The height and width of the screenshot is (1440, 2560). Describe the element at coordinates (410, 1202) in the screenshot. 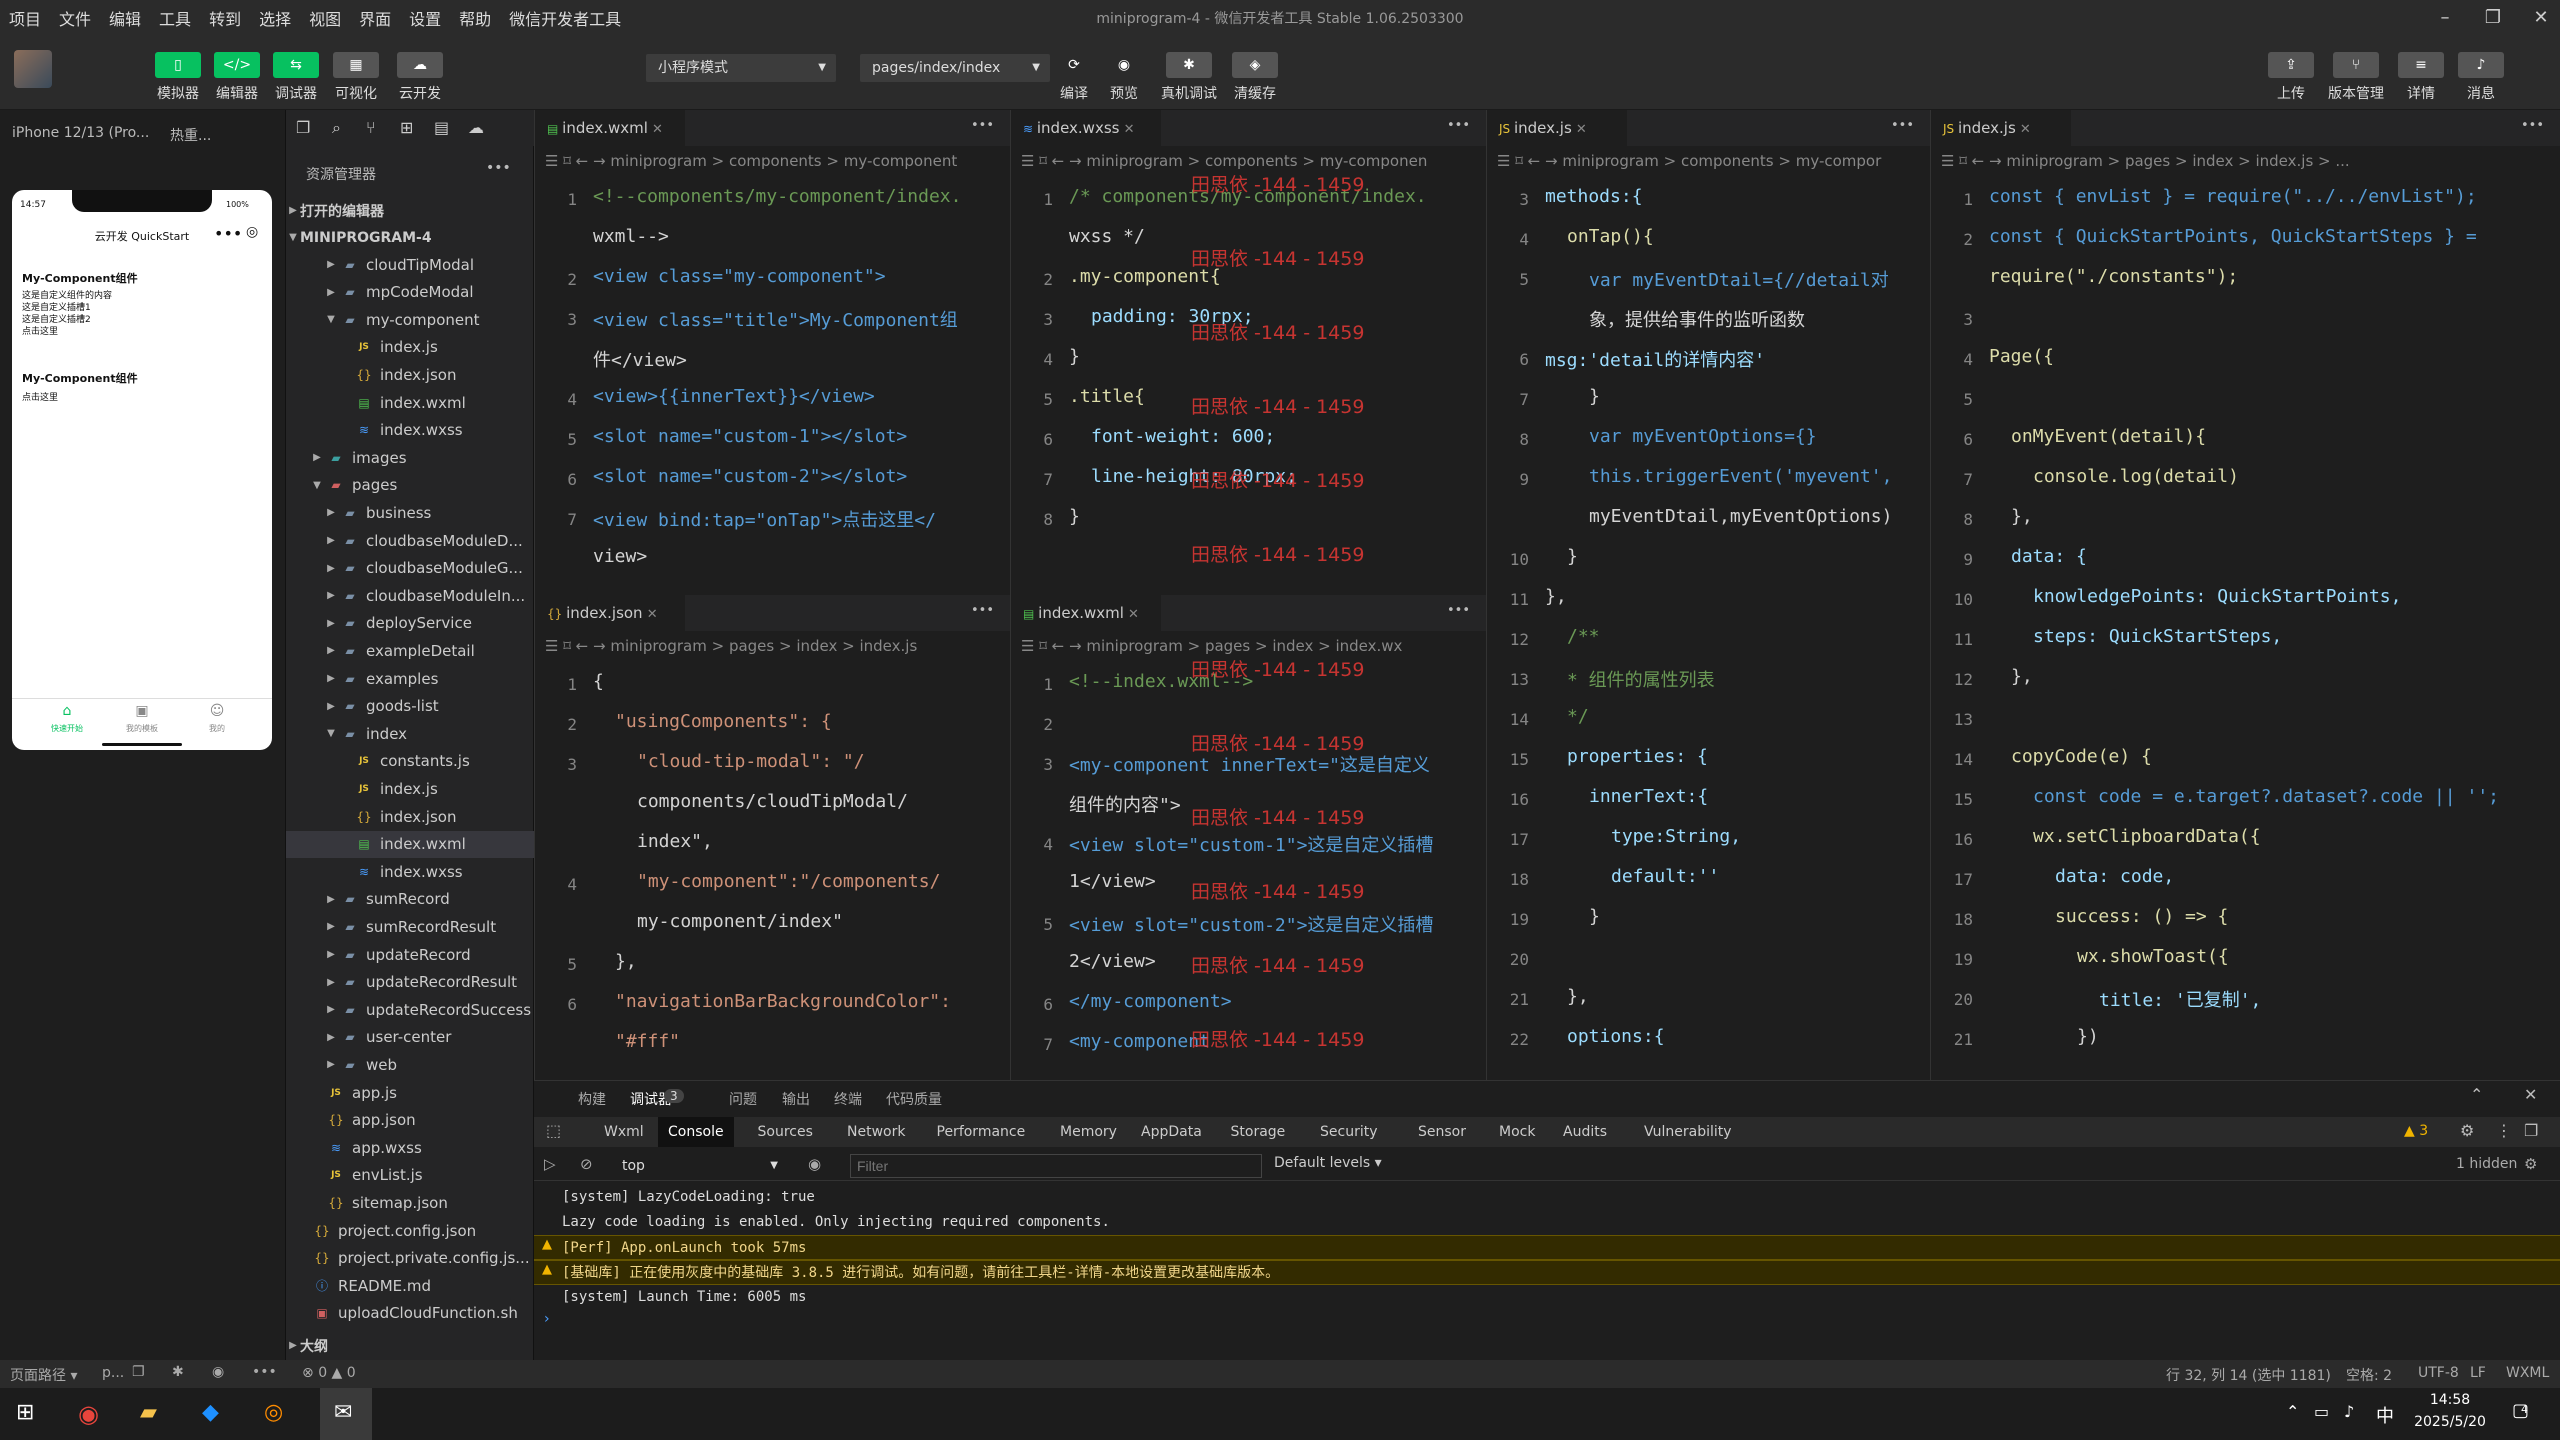

I see `tree-item: {} sitemap.json` at that location.